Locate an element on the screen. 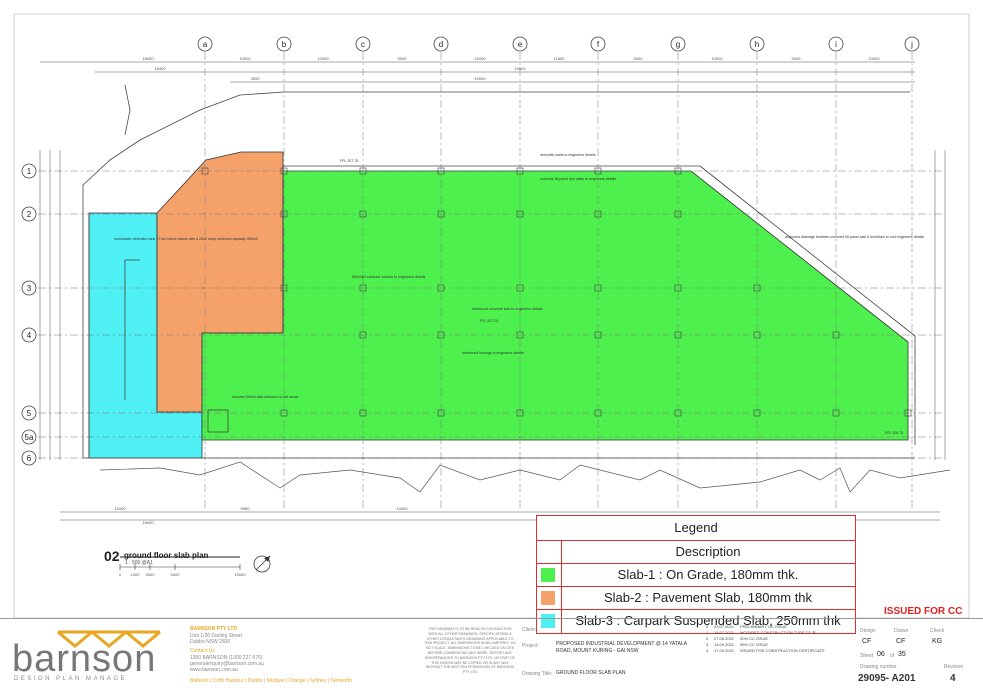 This screenshot has height=693, width=983. plan-number: 02 is located at coordinates (112, 556).